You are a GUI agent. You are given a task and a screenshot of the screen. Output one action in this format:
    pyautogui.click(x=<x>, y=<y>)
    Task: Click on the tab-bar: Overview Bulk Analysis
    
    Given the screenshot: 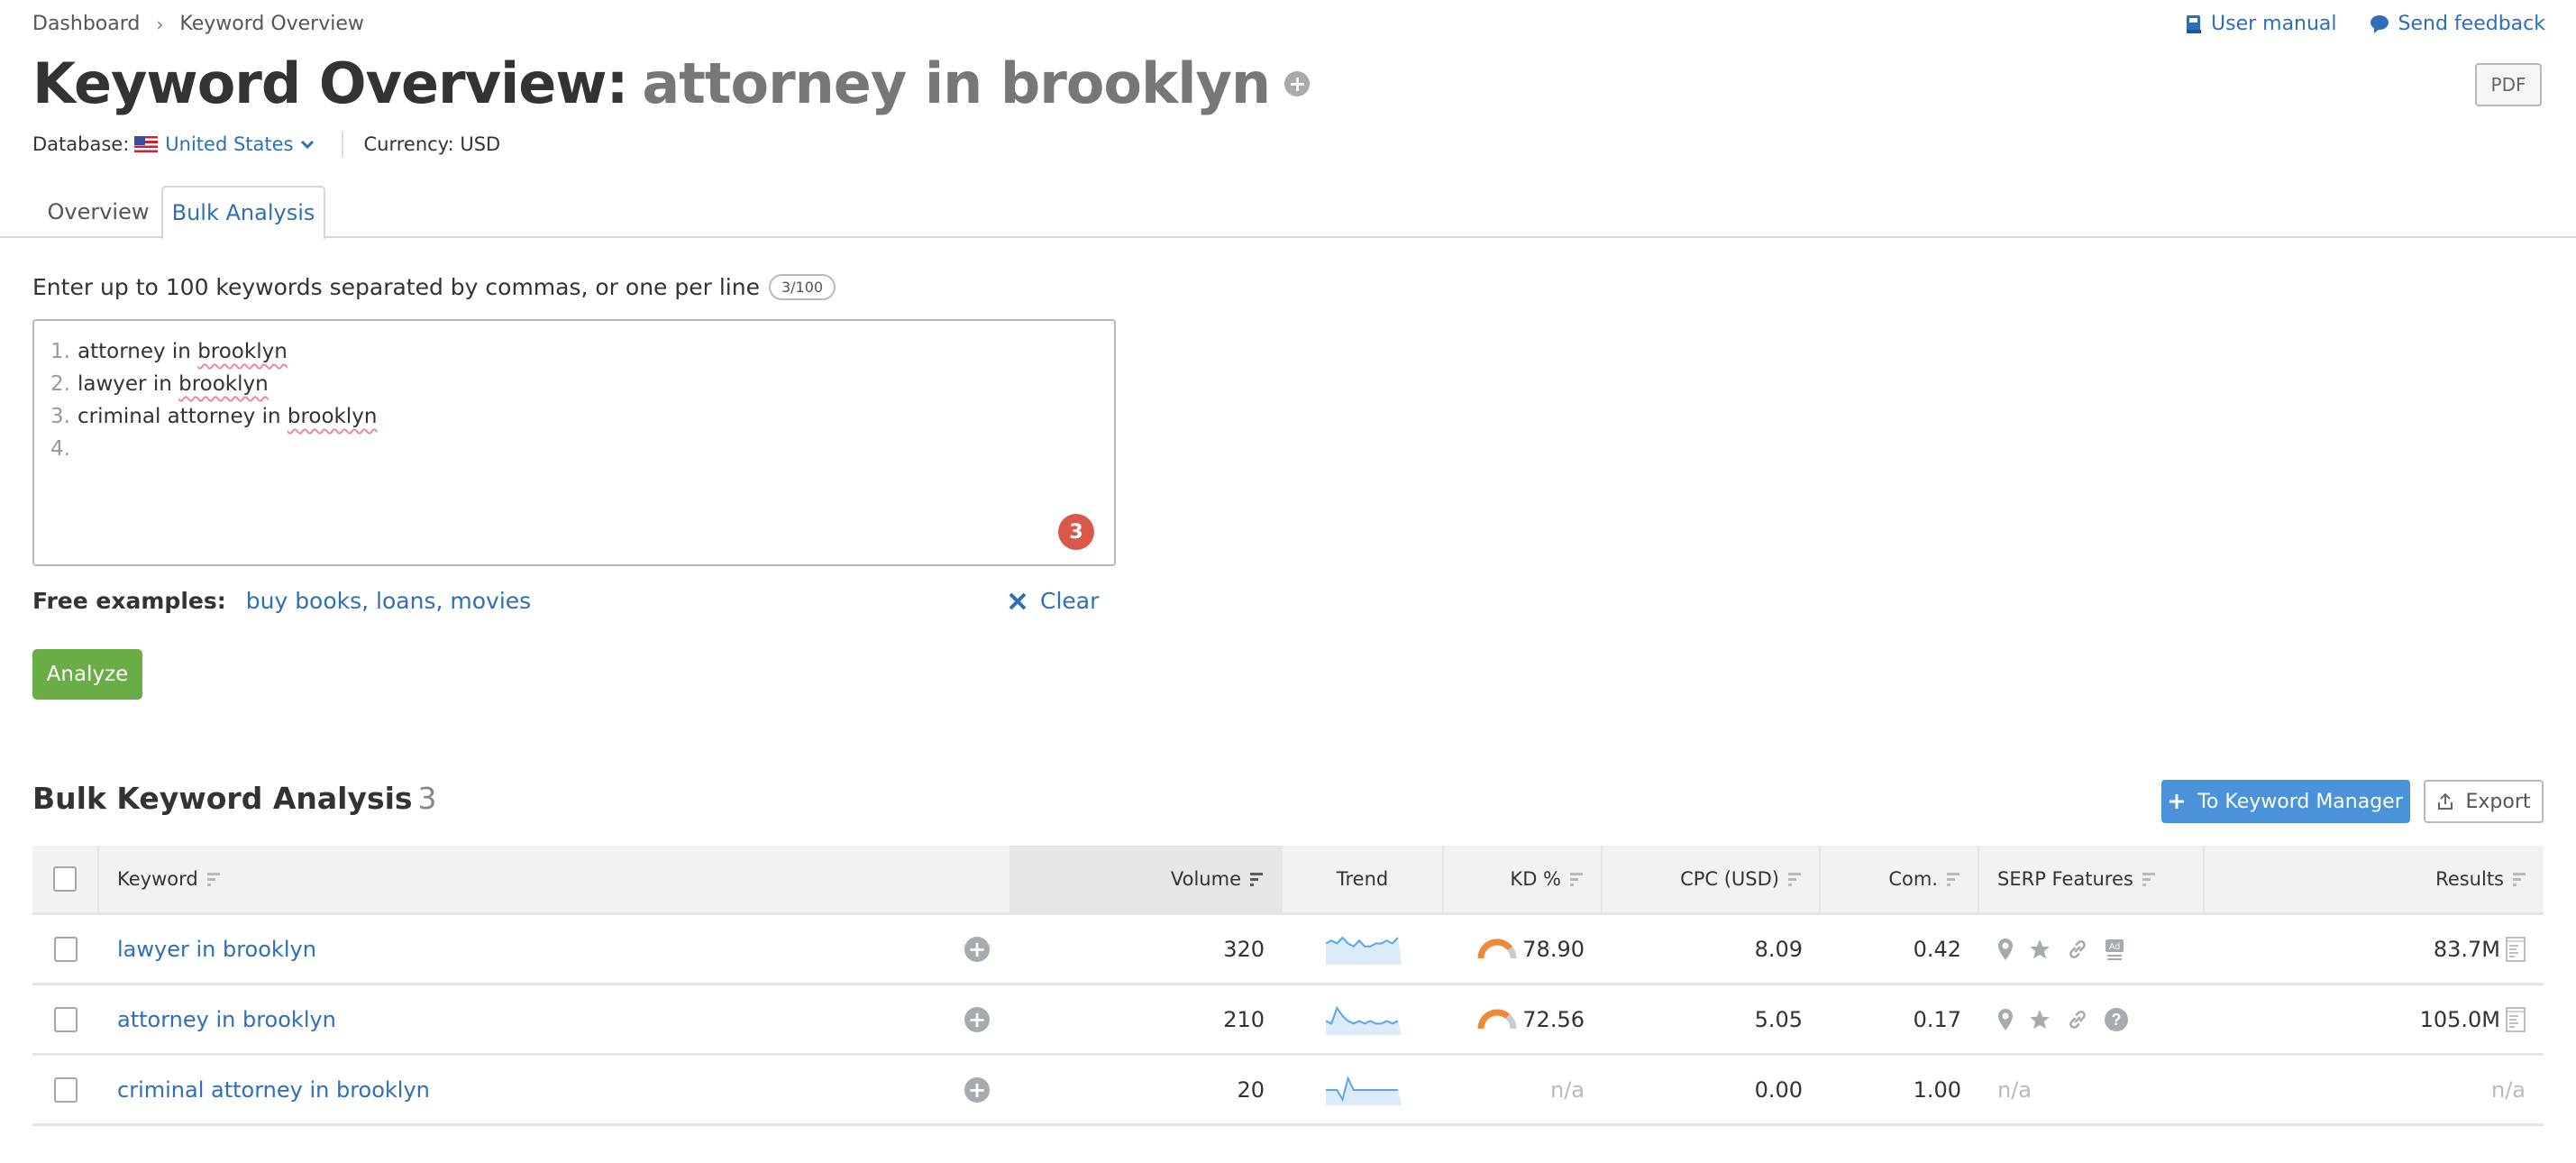 What is the action you would take?
    pyautogui.click(x=1288, y=213)
    